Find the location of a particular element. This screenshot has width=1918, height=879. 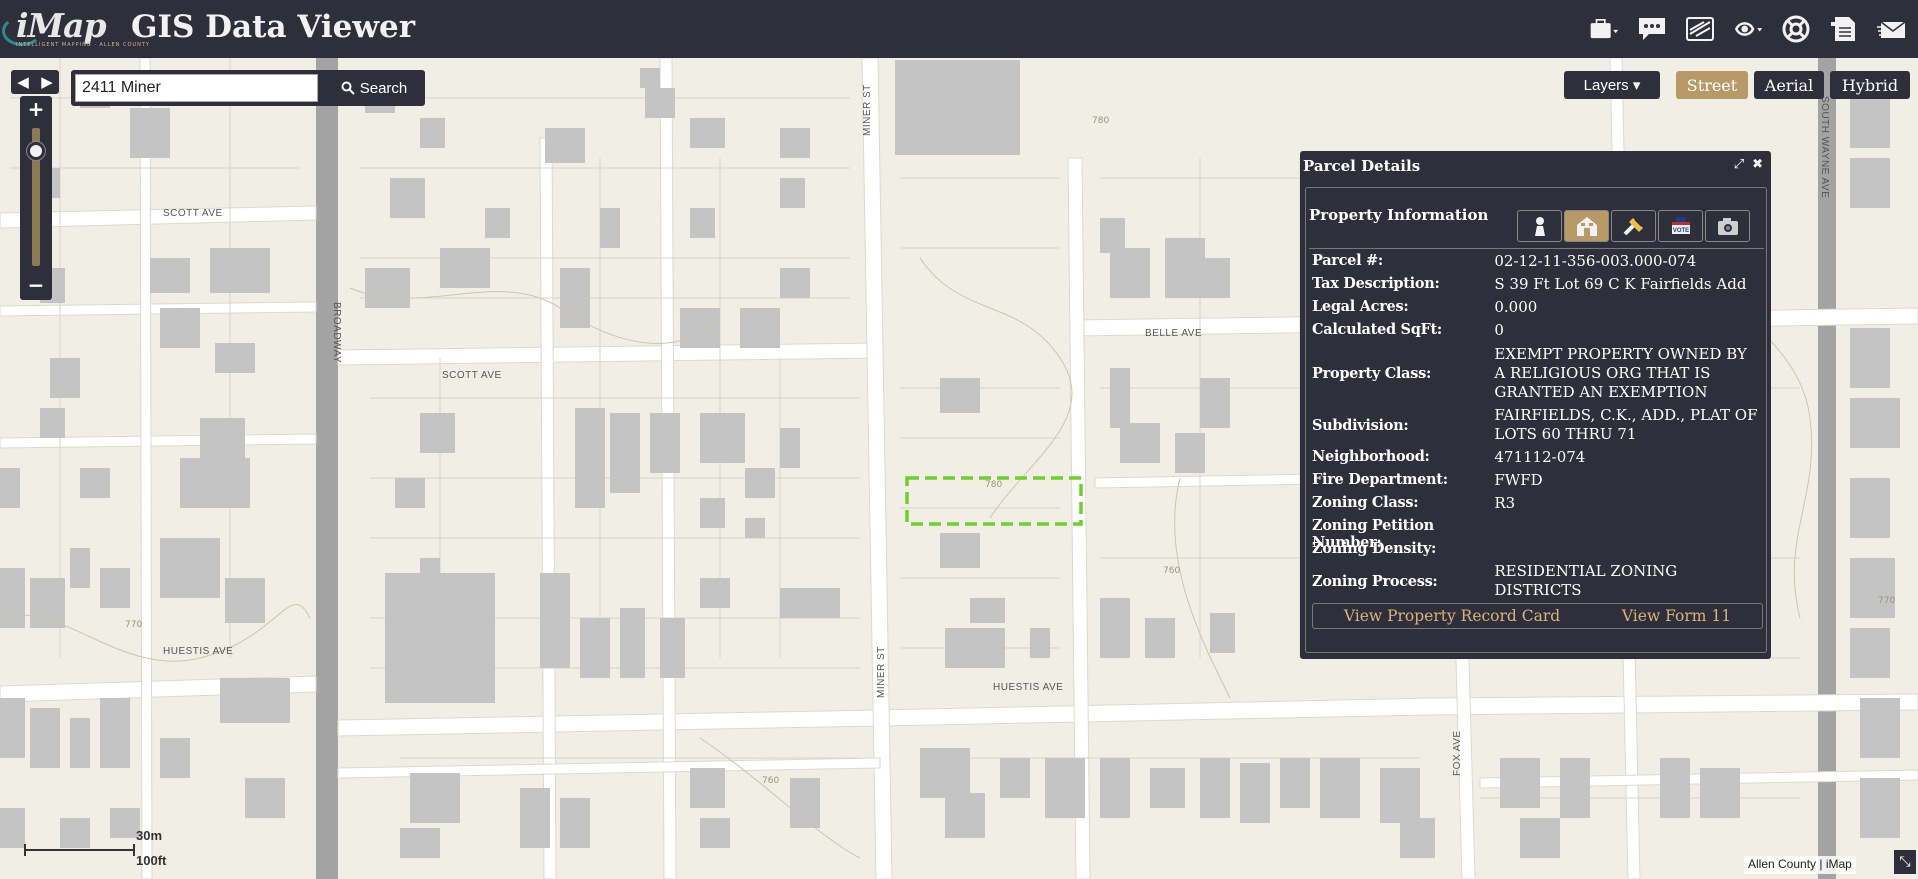

row-value is located at coordinates (1628, 548).